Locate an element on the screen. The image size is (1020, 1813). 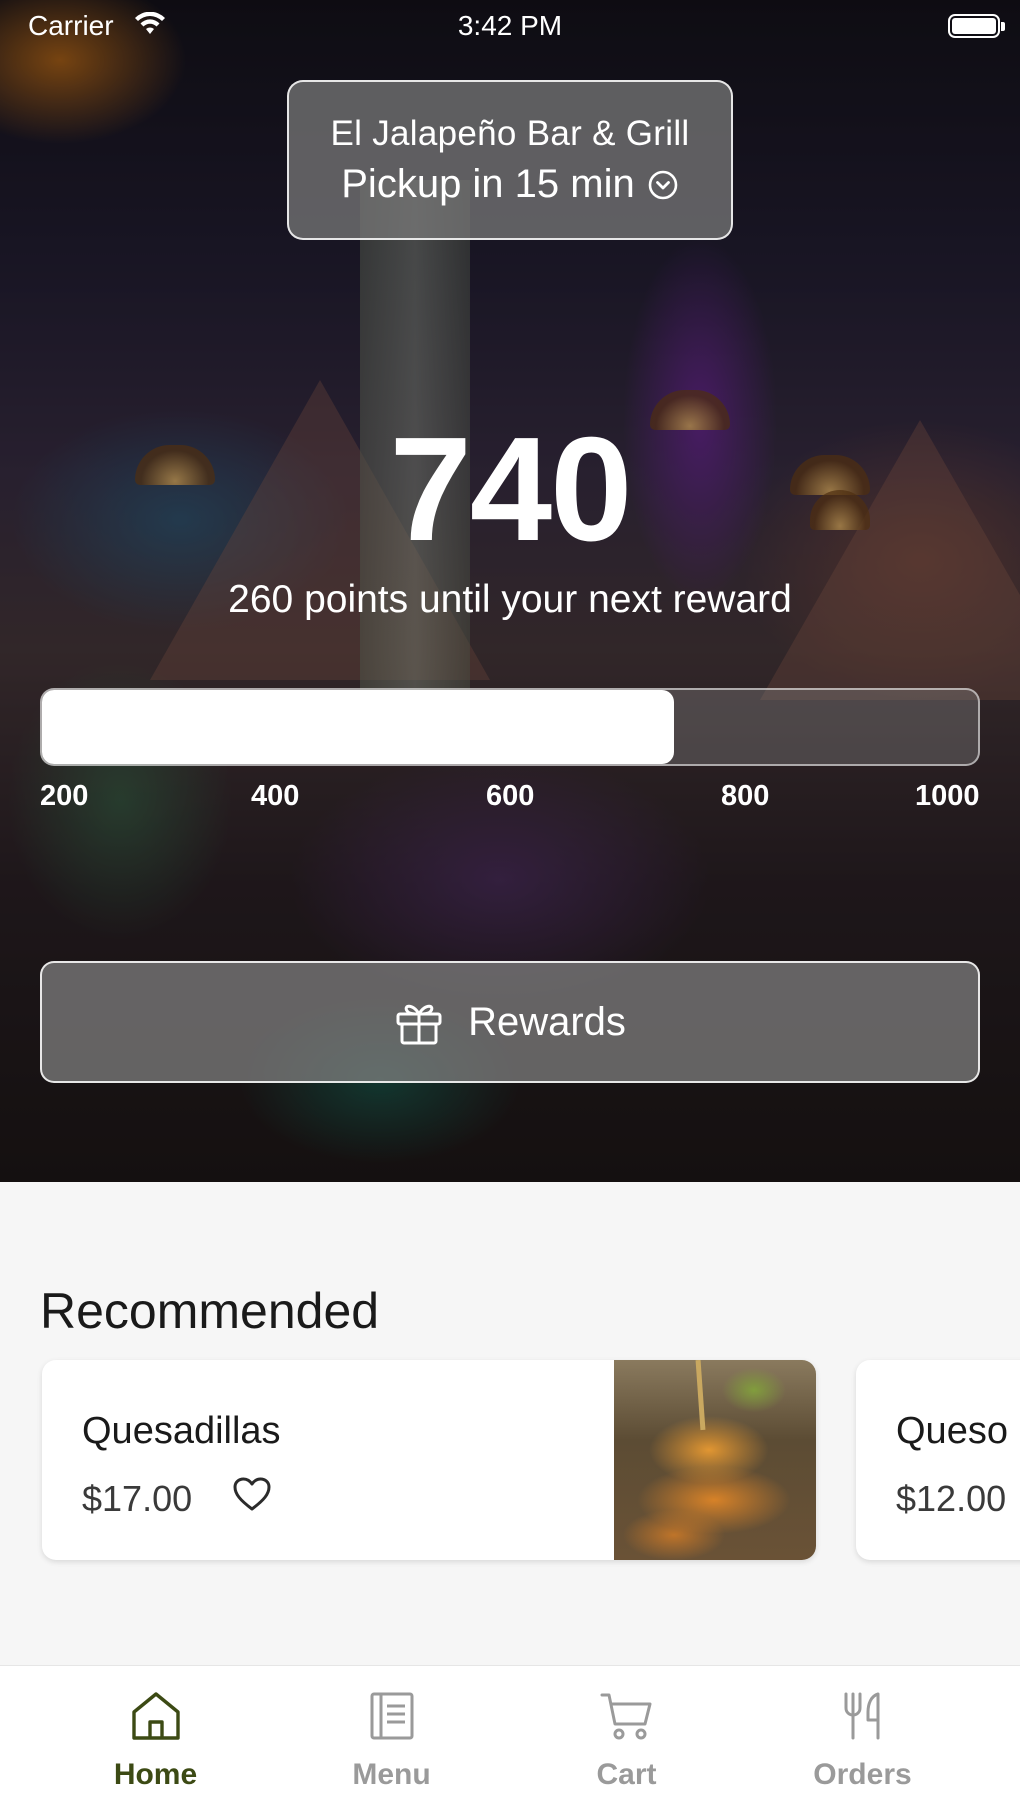
menu-book-icon is located at coordinates (391, 1716).